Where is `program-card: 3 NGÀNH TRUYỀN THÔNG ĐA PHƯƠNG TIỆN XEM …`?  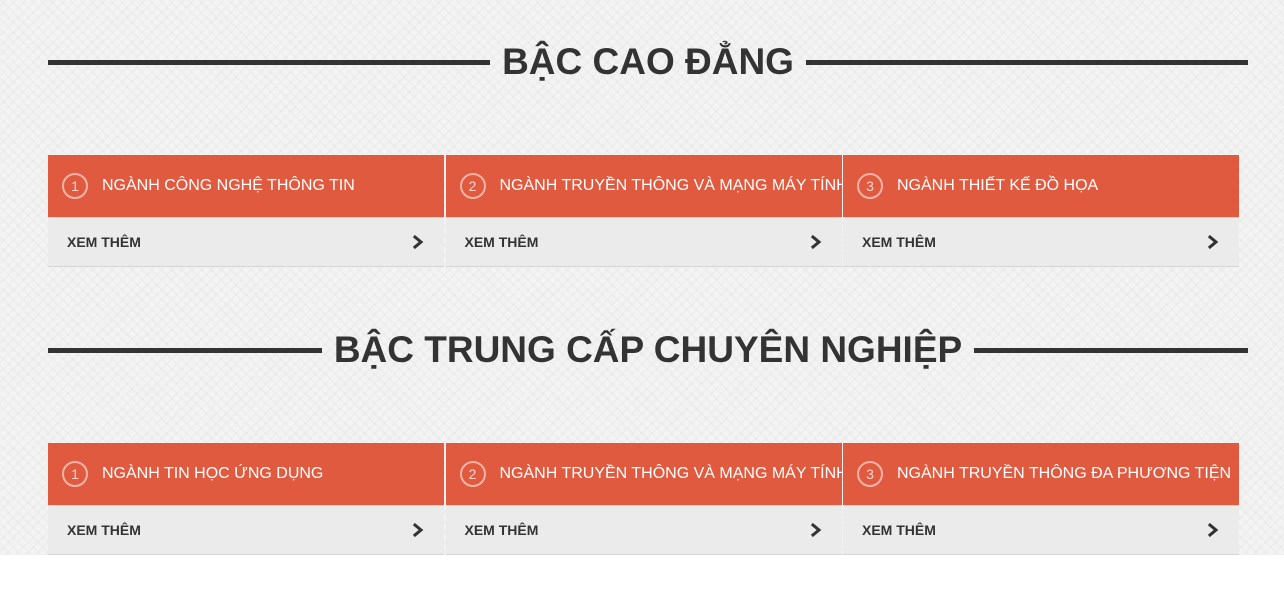 program-card: 3 NGÀNH TRUYỀN THÔNG ĐA PHƯƠNG TIỆN XEM … is located at coordinates (1041, 499).